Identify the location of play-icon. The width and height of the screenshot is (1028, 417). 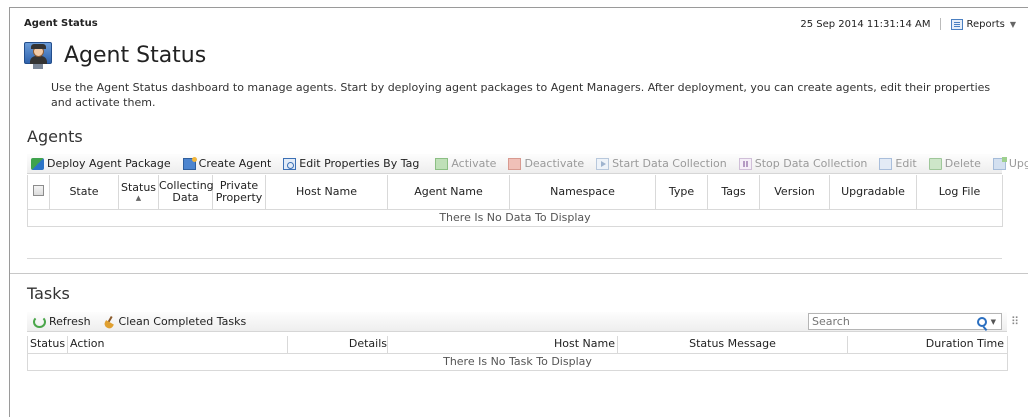
(603, 163).